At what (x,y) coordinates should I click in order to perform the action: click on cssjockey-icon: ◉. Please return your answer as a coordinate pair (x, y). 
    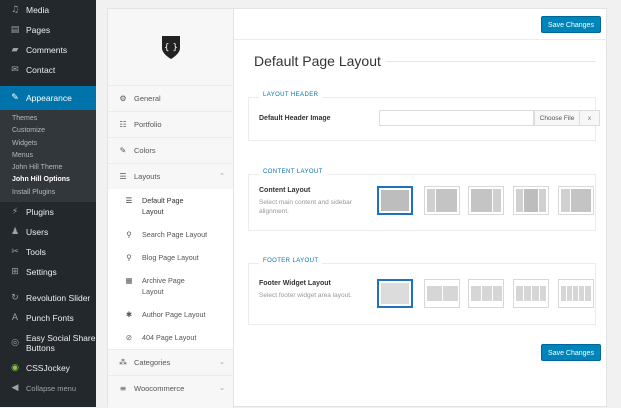
    Looking at the image, I should click on (15, 368).